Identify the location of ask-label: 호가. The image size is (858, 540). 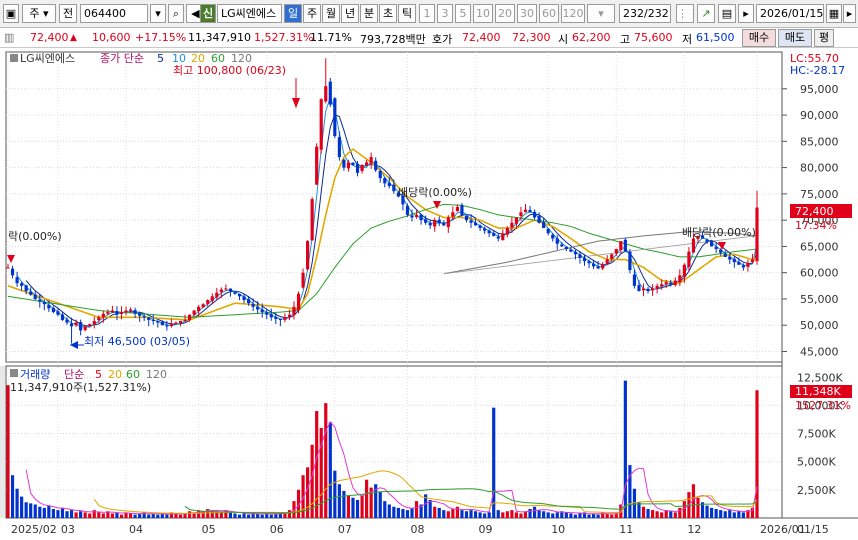
(442, 39).